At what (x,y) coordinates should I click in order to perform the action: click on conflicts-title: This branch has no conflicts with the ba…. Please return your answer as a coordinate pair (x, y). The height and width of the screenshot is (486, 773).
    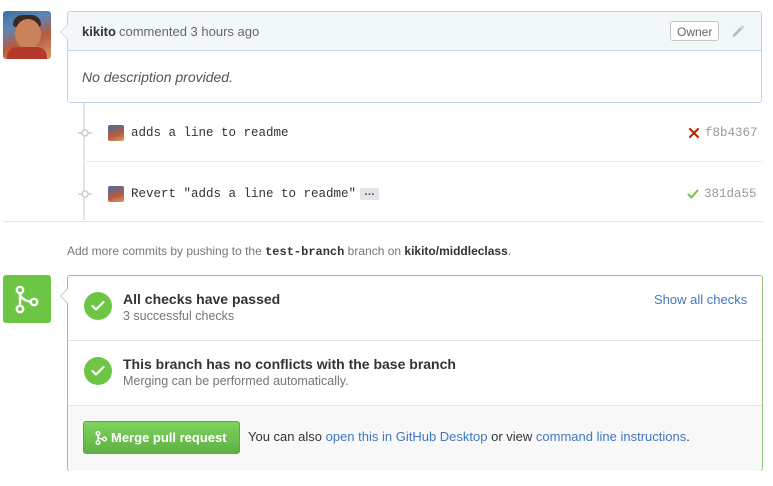
    Looking at the image, I should click on (289, 364).